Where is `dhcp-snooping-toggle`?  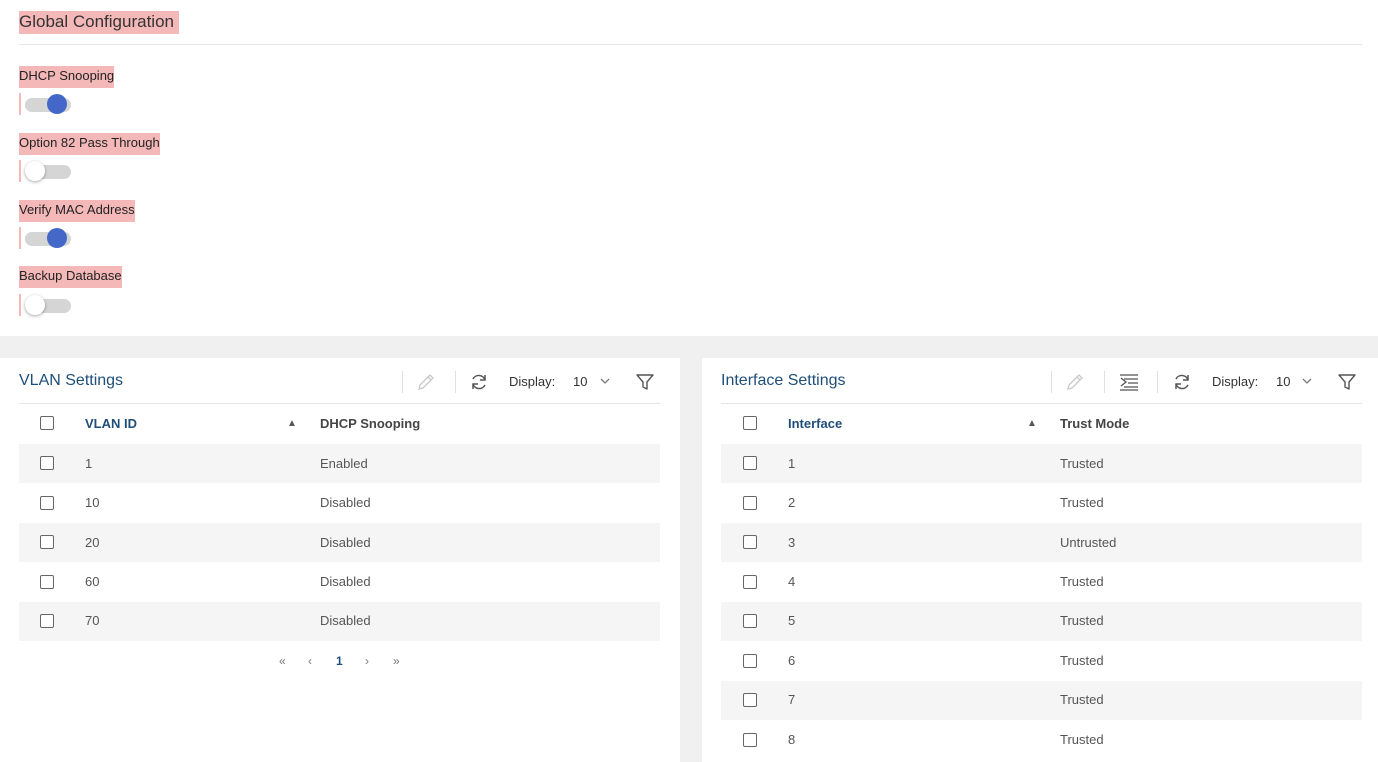 dhcp-snooping-toggle is located at coordinates (45, 104).